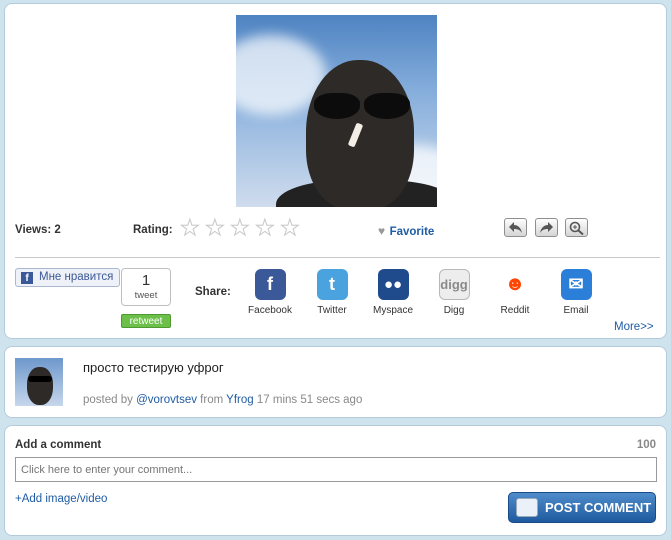  I want to click on like-label: Мне нравится, so click(76, 277).